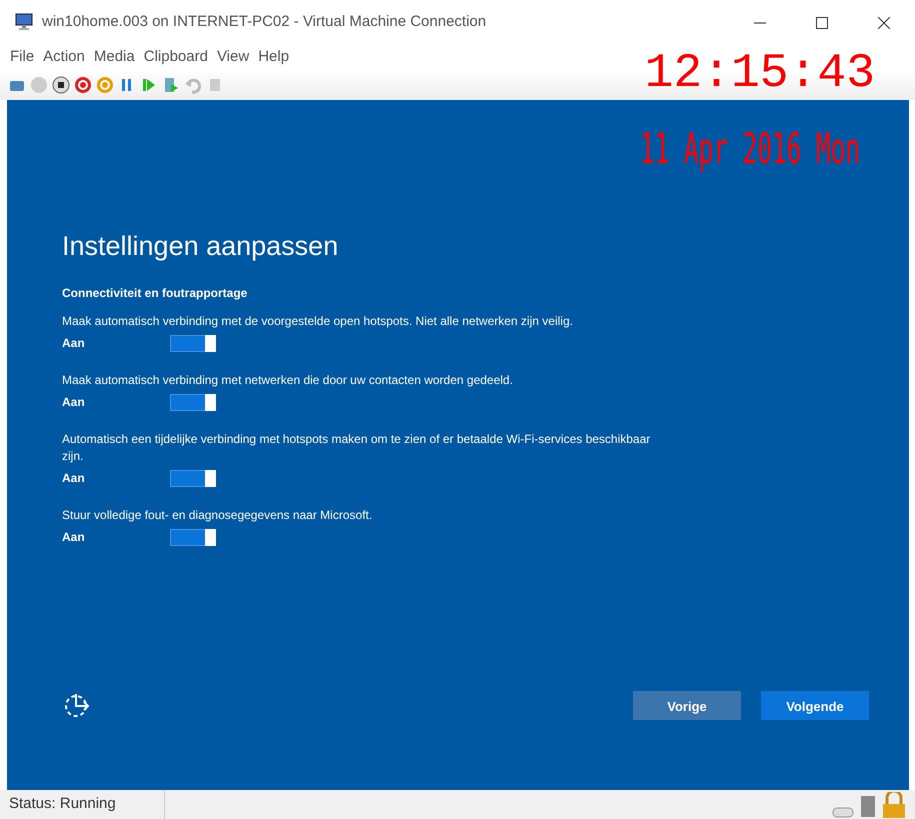  Describe the element at coordinates (82, 804) in the screenshot. I see `status-text: Status: Running` at that location.